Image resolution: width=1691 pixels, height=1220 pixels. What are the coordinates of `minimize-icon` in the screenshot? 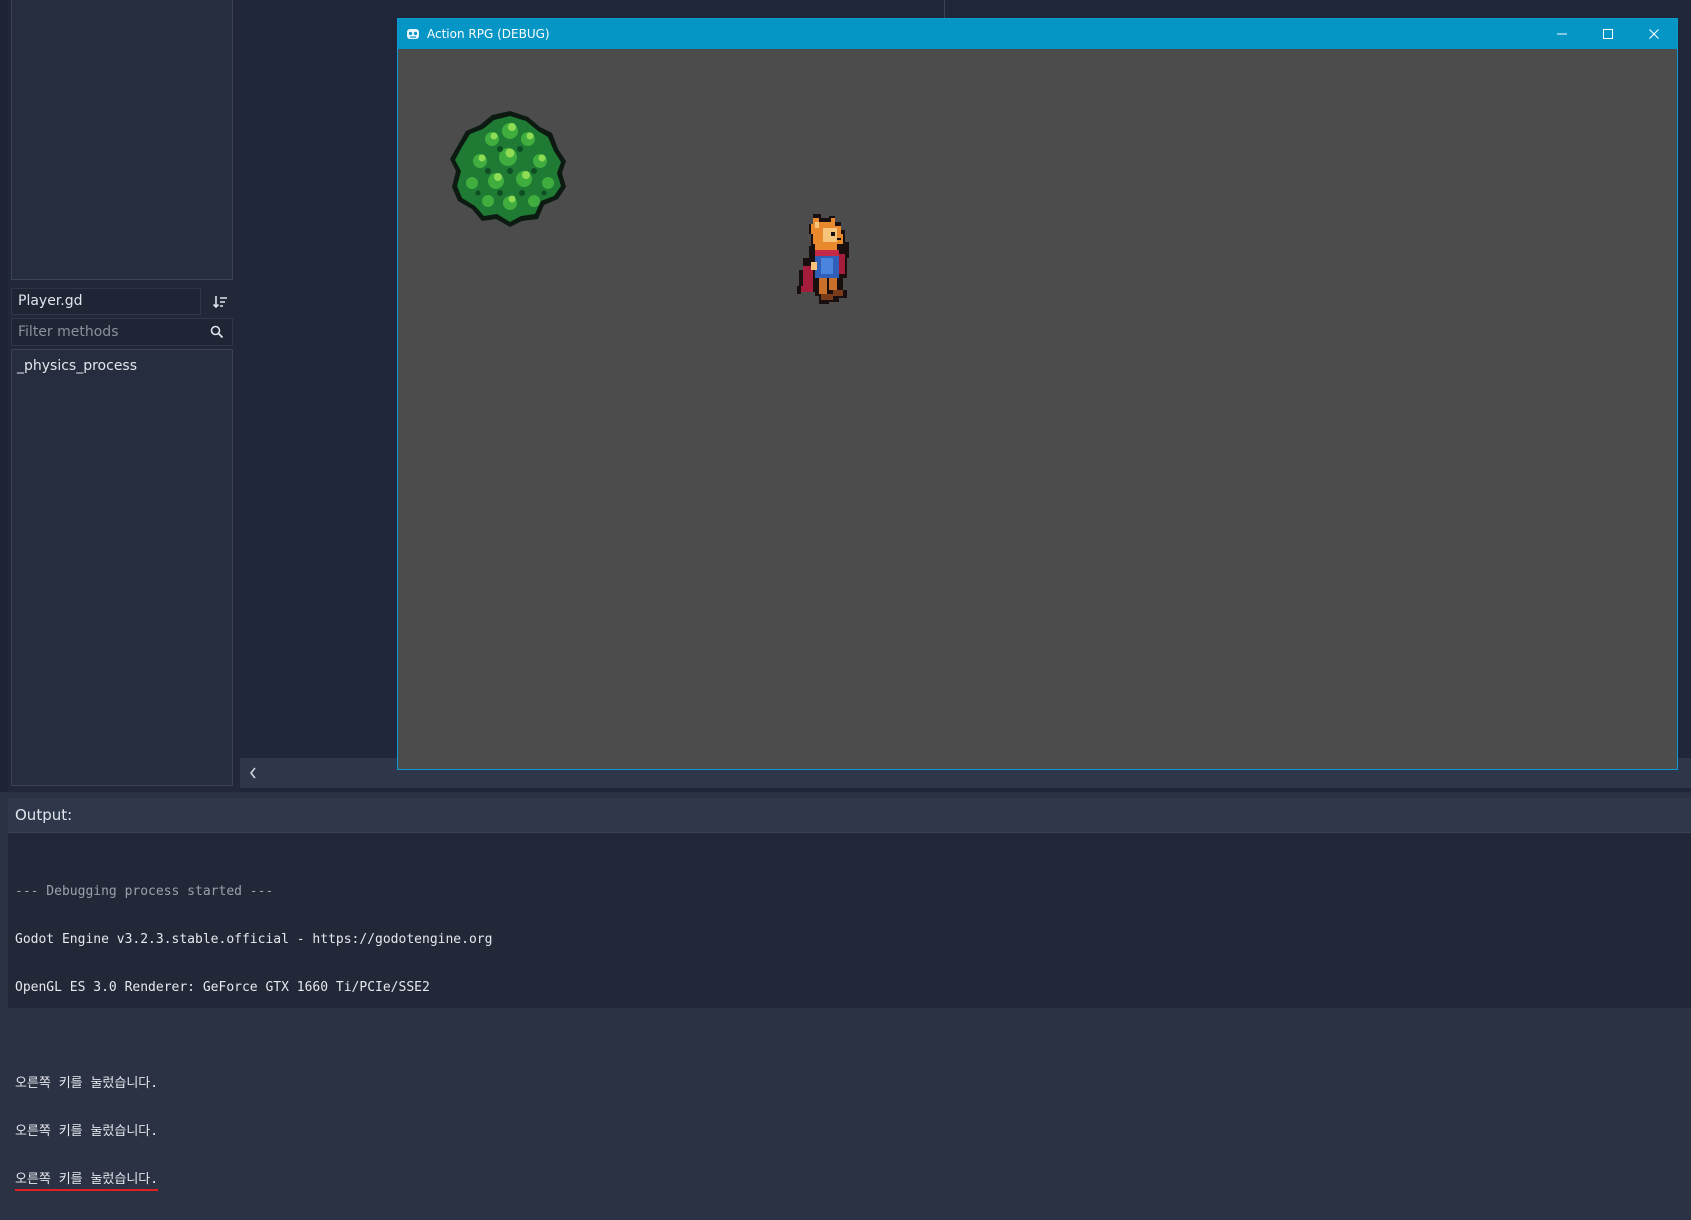 It's located at (1562, 34).